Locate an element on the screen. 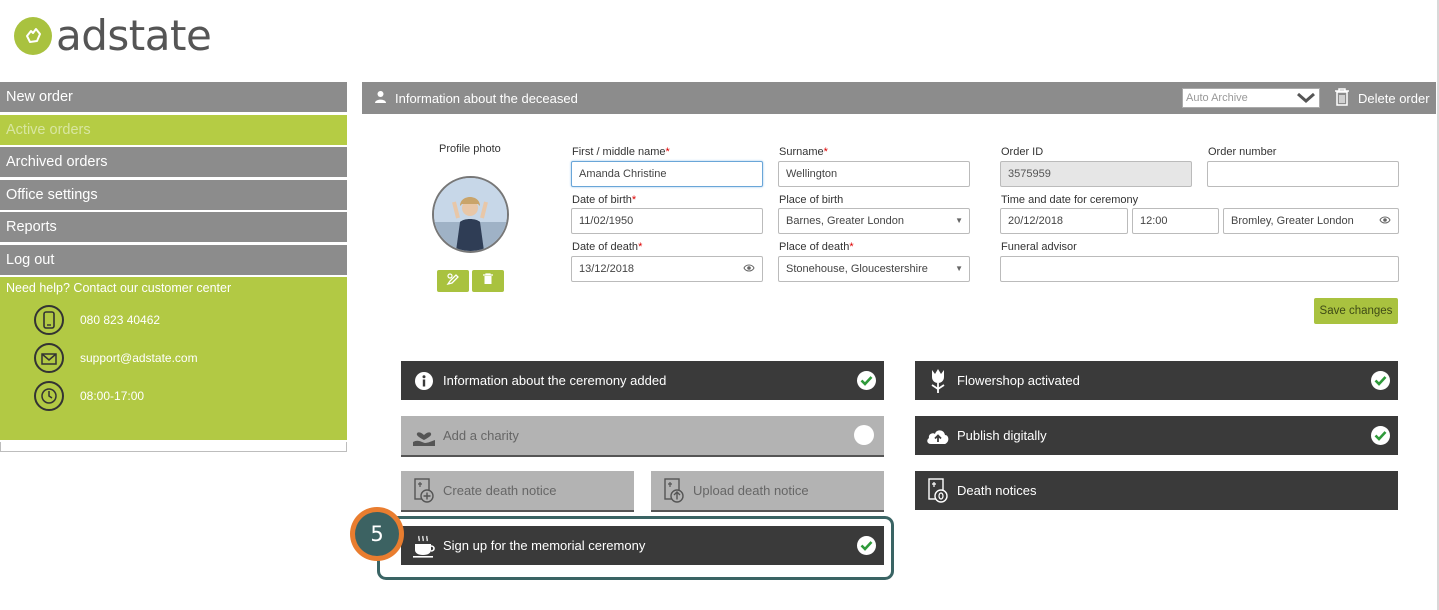 Image resolution: width=1439 pixels, height=610 pixels. tile-flowershop: Flowershop activated is located at coordinates (1156, 380).